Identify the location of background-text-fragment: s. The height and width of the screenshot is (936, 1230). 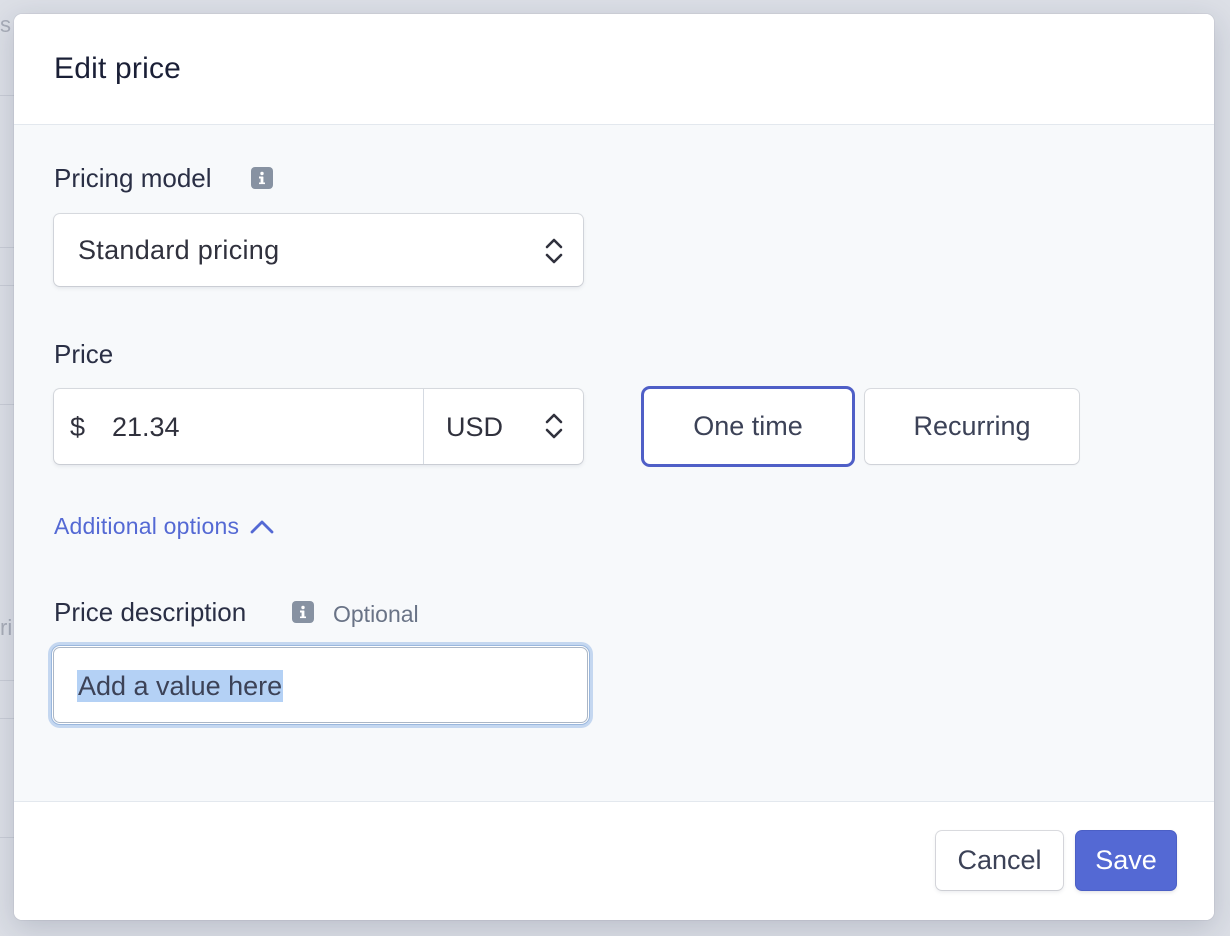
(5, 24).